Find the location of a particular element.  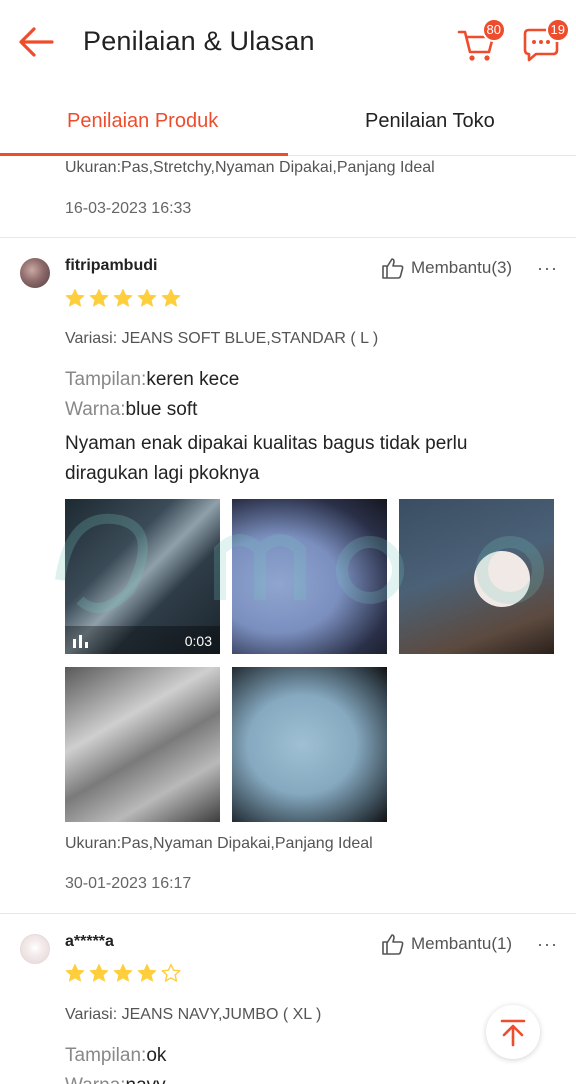

review-attr-appearance: Tampilan:ok is located at coordinates (115, 1056).